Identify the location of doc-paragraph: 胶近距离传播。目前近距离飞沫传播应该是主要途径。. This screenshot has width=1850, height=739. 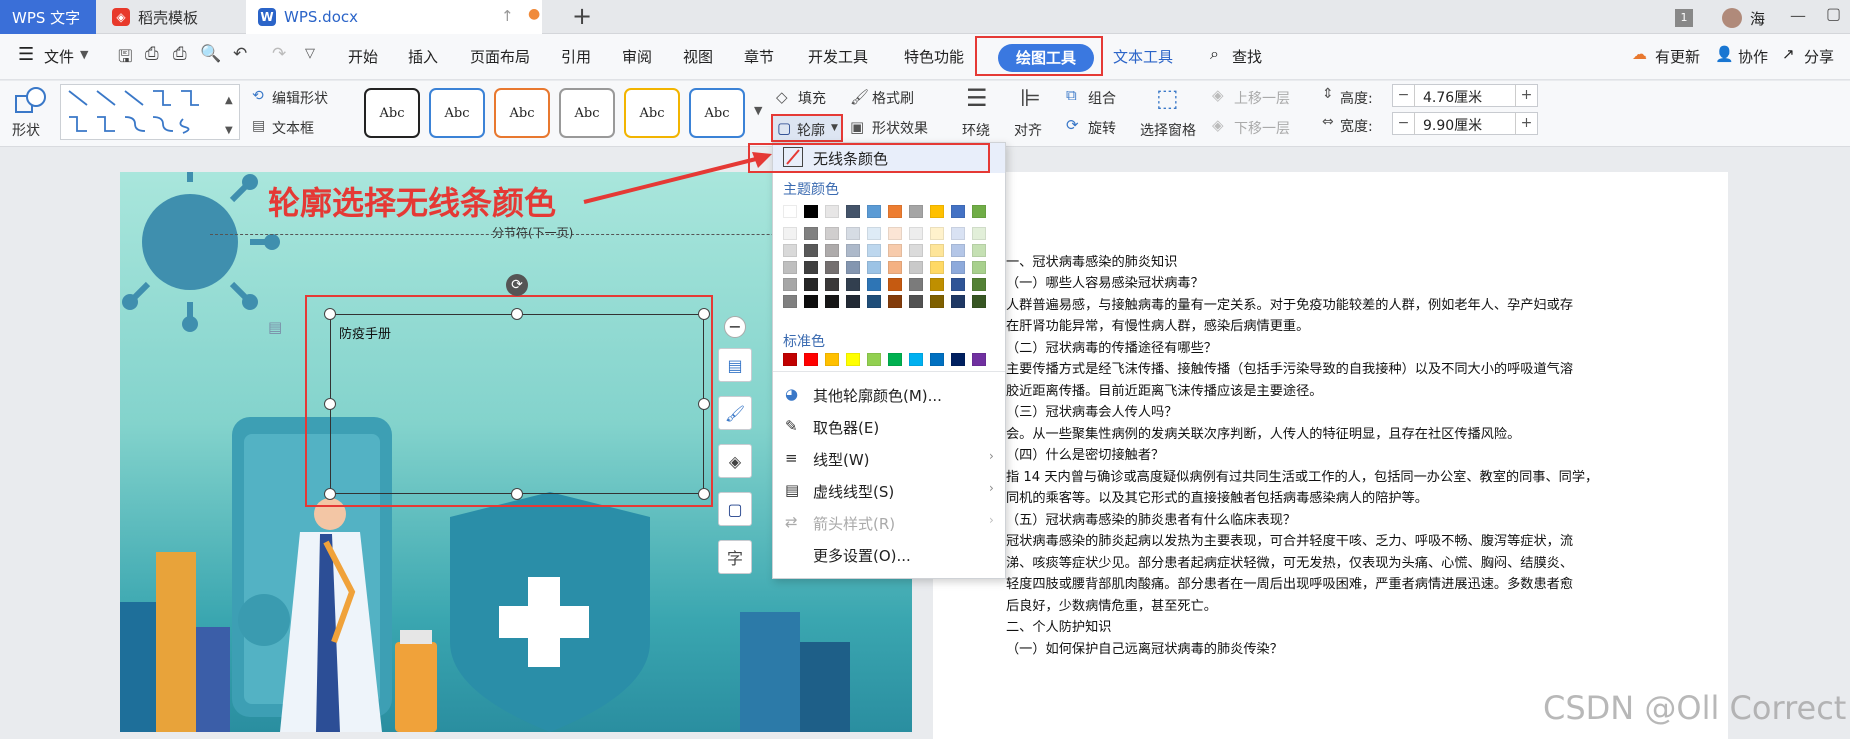
(1164, 389).